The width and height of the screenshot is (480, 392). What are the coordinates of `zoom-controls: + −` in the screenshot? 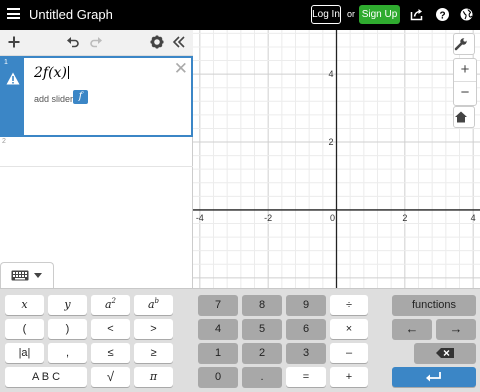 It's located at (465, 82).